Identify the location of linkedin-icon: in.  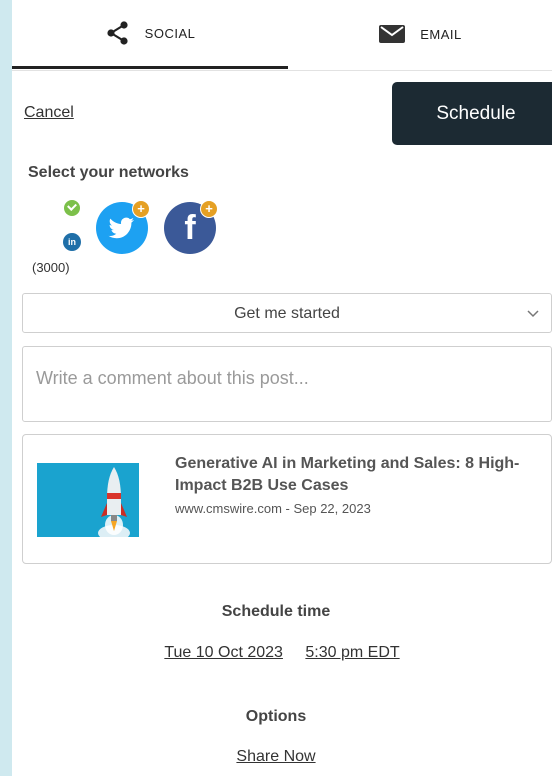
(72, 242).